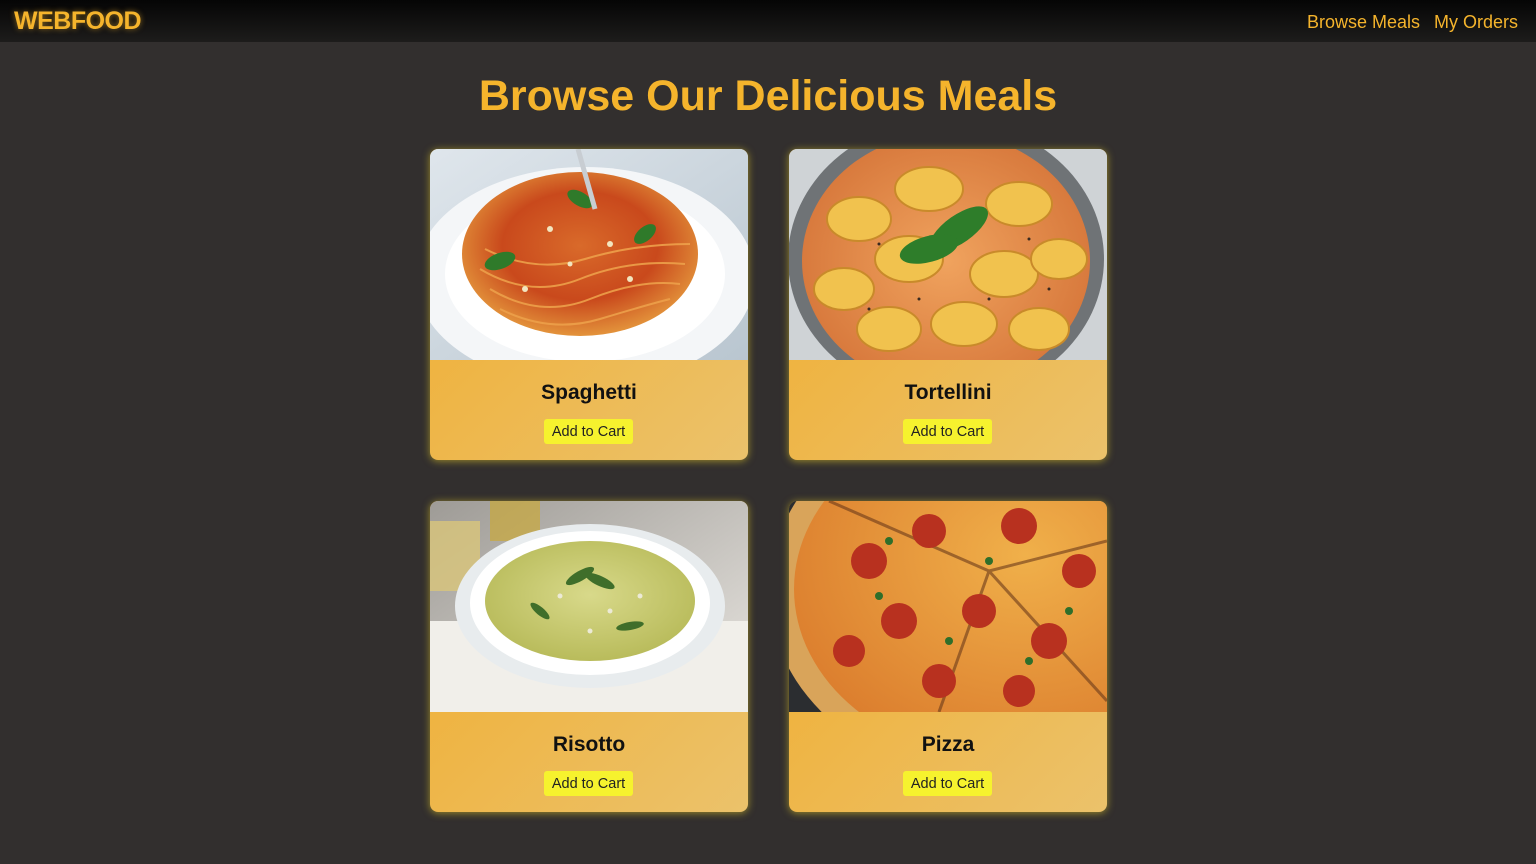 This screenshot has width=1536, height=864. Describe the element at coordinates (948, 744) in the screenshot. I see `meal-name: Pizza` at that location.